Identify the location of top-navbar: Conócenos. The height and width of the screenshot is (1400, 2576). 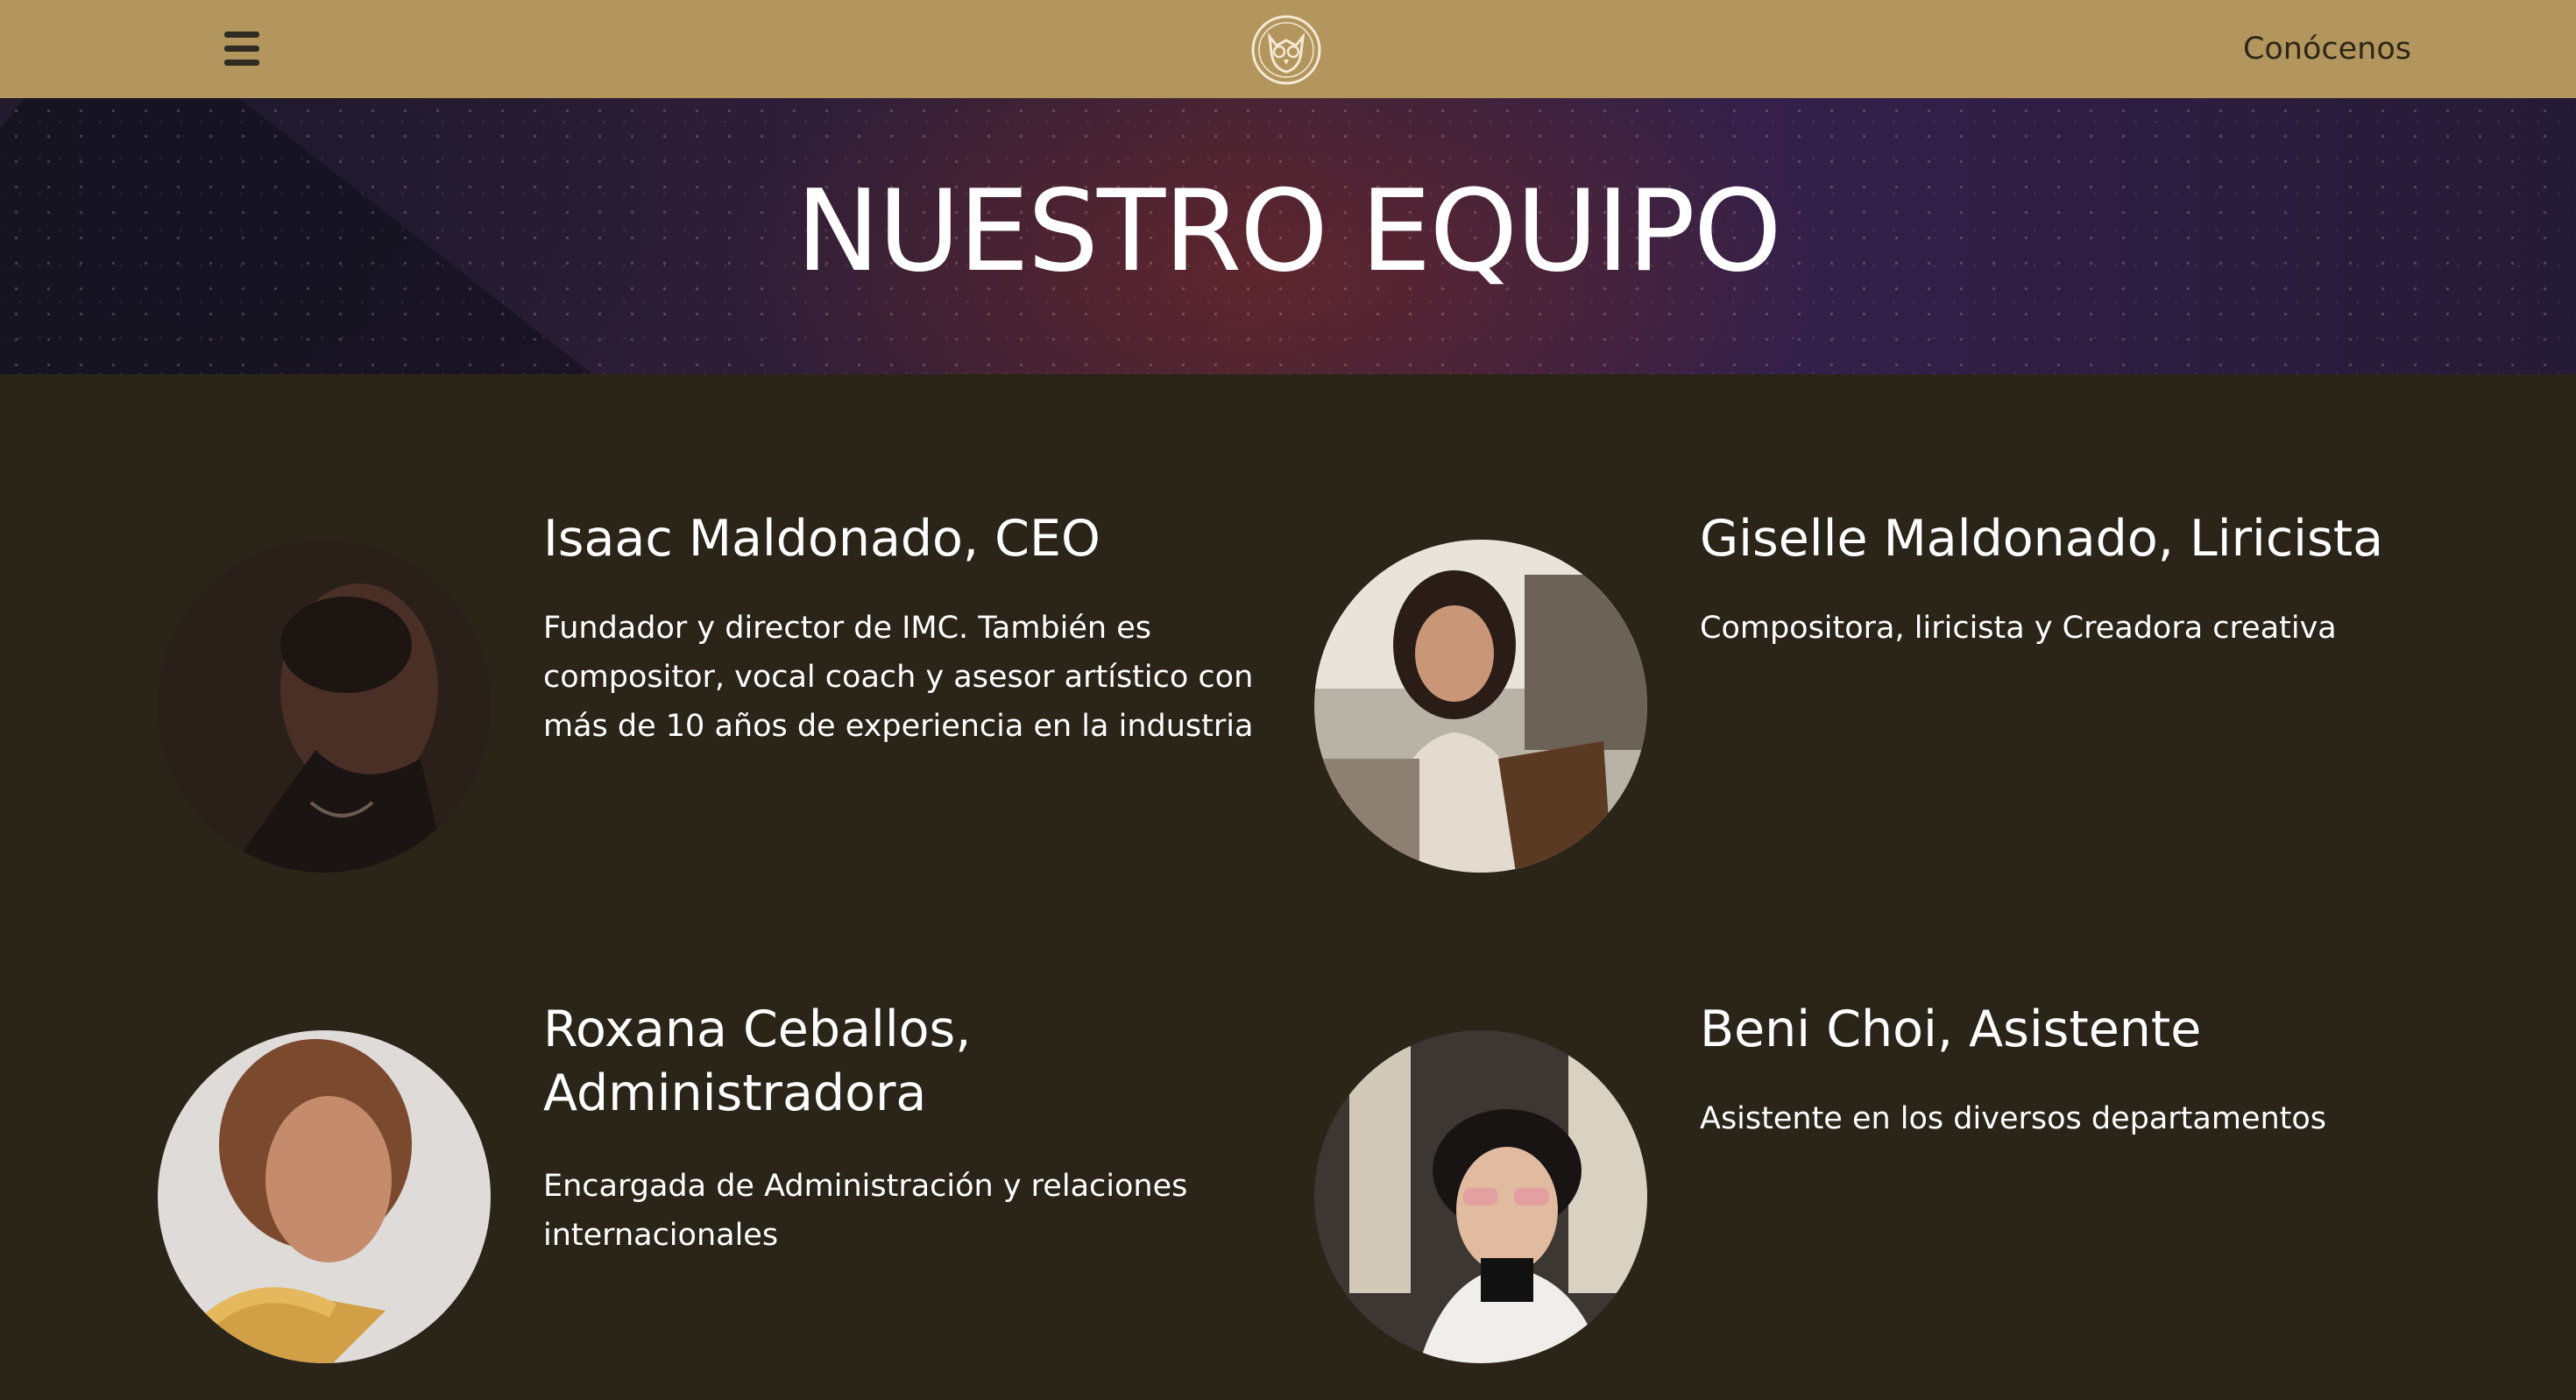
(1288, 49).